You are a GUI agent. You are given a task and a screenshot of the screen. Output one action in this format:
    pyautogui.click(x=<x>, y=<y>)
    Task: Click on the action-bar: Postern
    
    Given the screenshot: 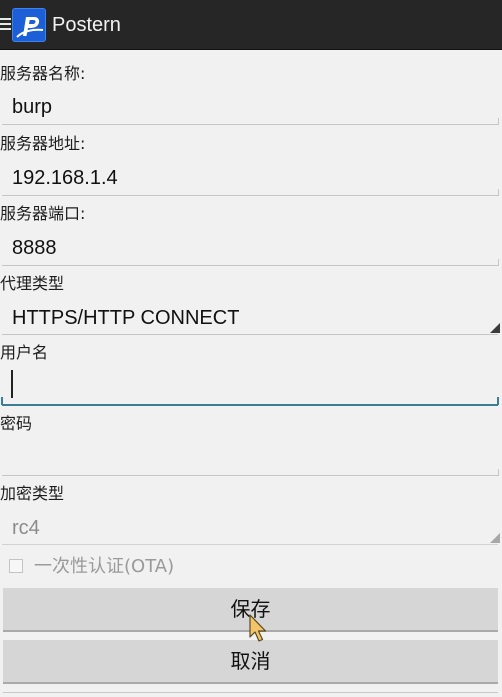 What is the action you would take?
    pyautogui.click(x=251, y=25)
    